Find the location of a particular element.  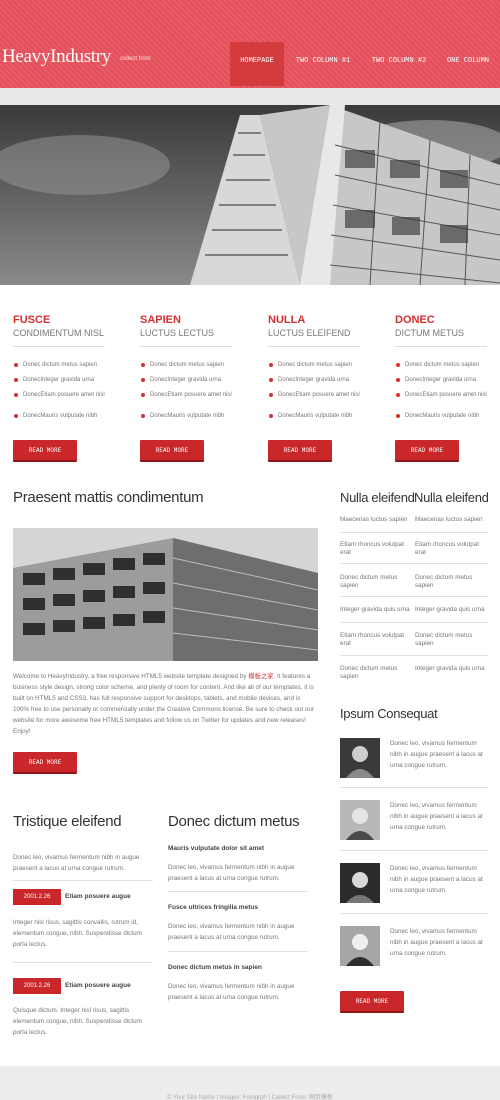

feature-subtitle: CONDIMENTUM NISL is located at coordinates (59, 333).